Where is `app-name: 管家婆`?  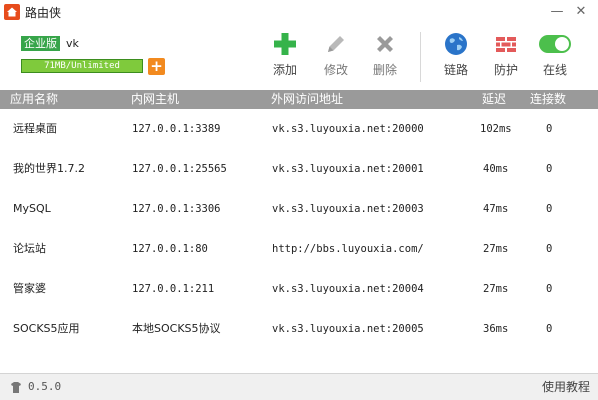
app-name: 管家婆 is located at coordinates (29, 288).